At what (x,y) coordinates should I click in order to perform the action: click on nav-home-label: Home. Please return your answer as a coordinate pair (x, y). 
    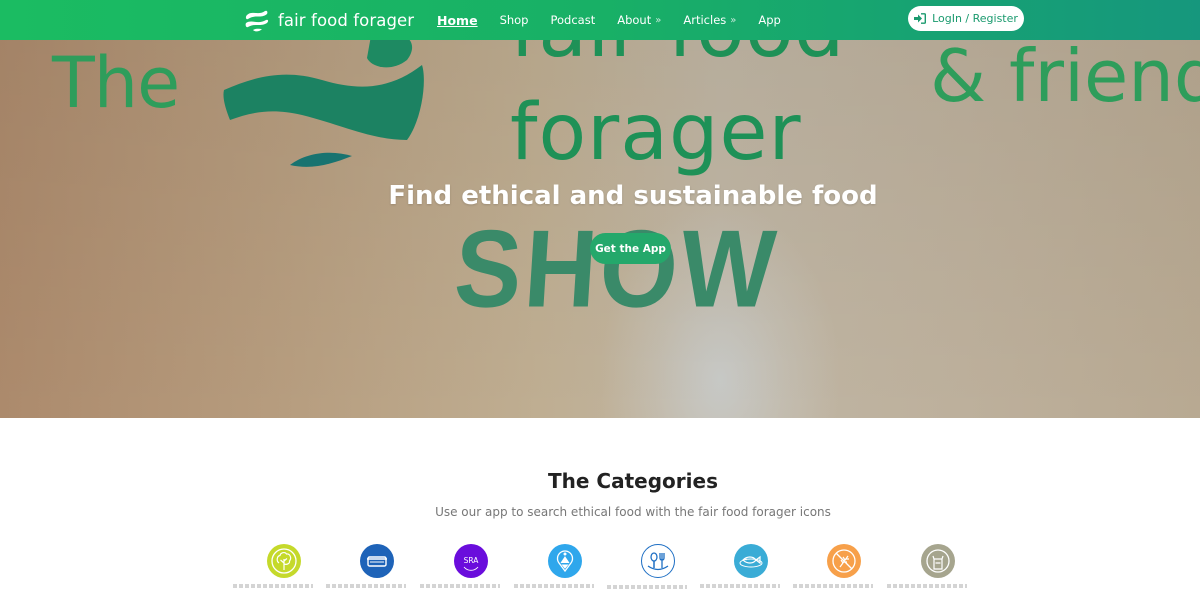
    Looking at the image, I should click on (457, 20).